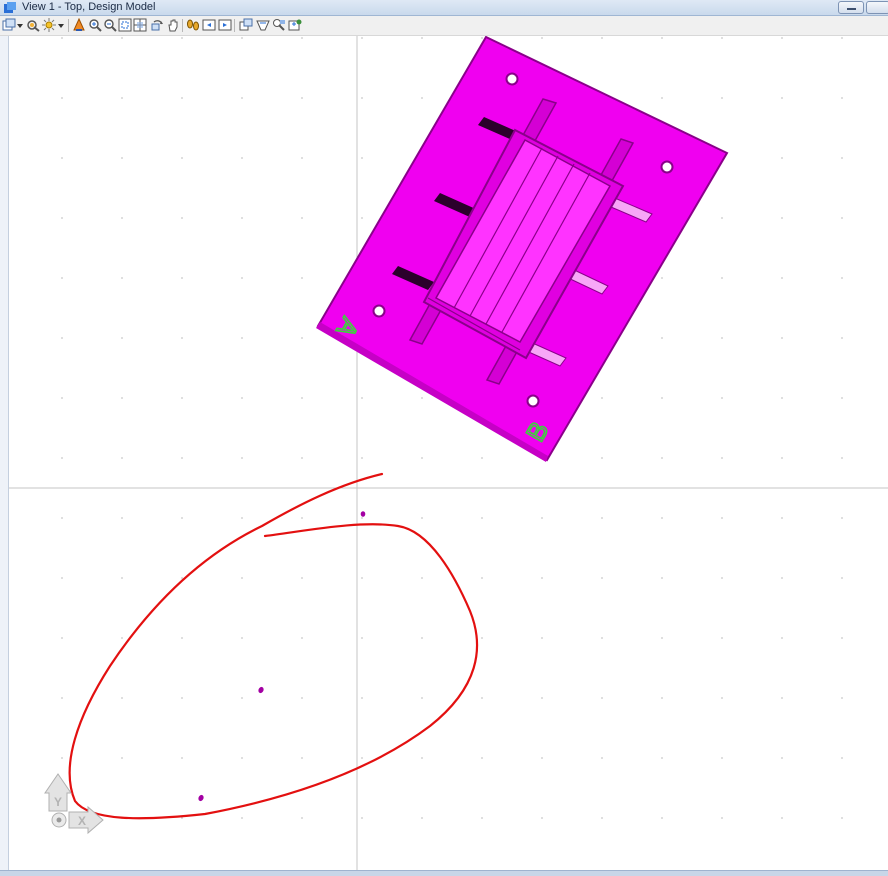  Describe the element at coordinates (33, 25) in the screenshot. I see `display-style-icon` at that location.